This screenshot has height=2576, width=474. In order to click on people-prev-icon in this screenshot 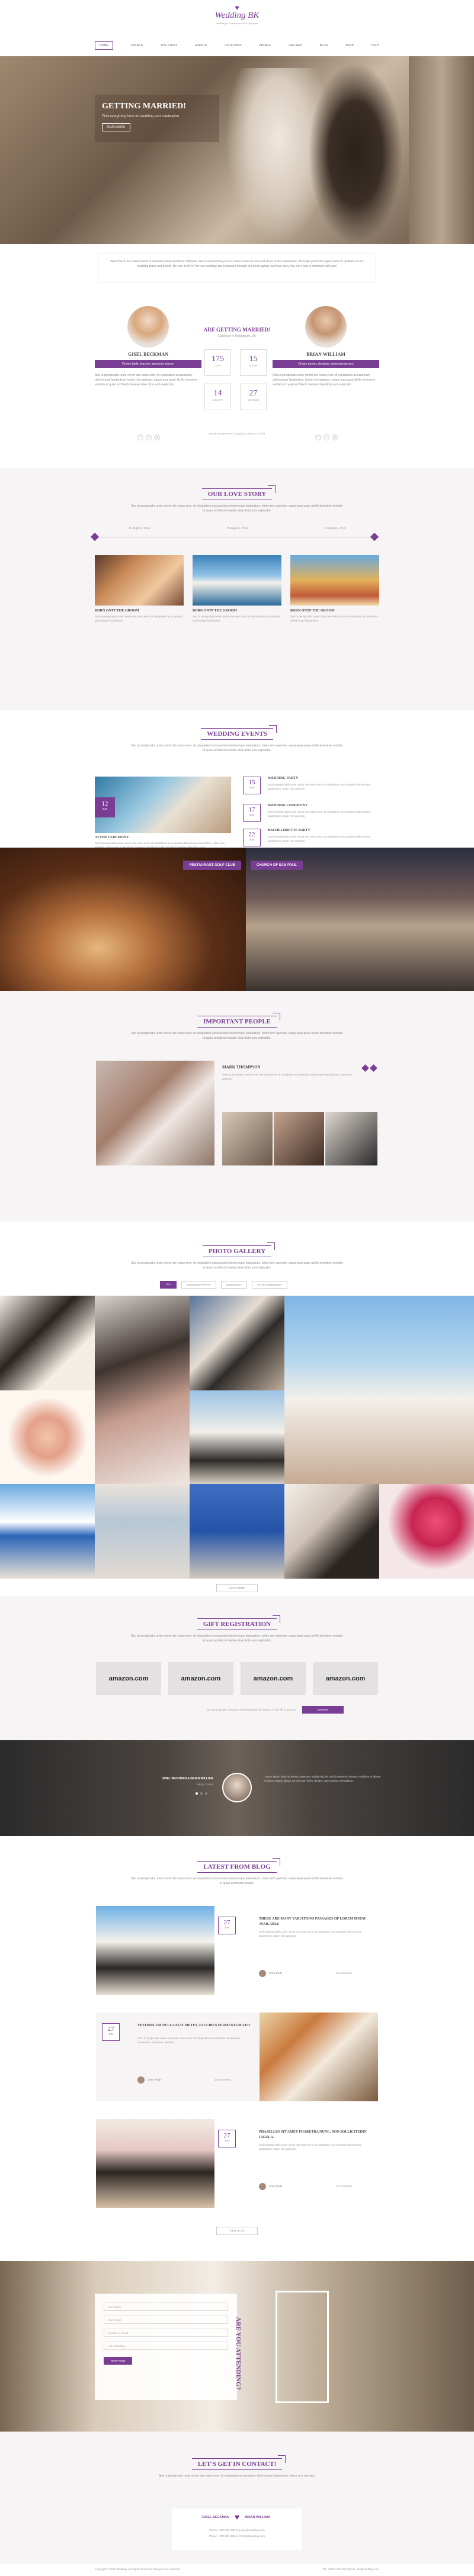, I will do `click(365, 1068)`.